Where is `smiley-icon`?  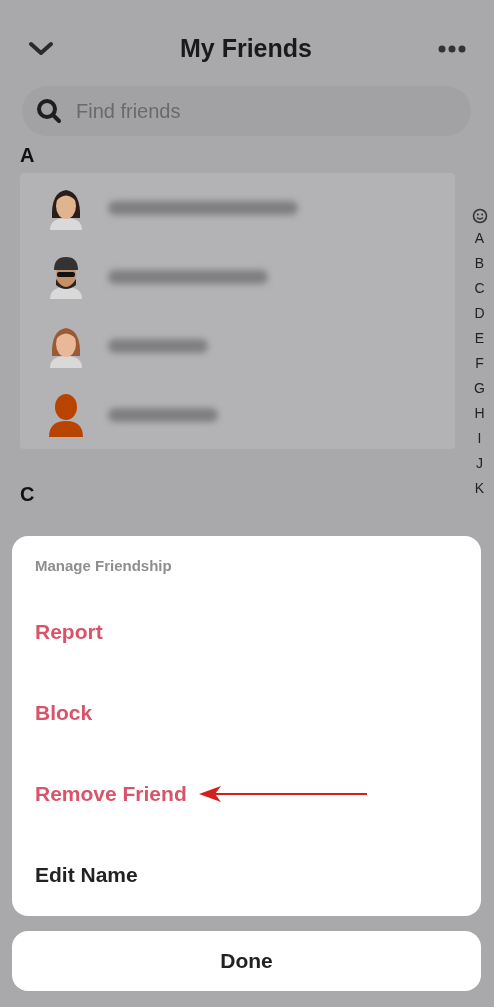
smiley-icon is located at coordinates (479, 216).